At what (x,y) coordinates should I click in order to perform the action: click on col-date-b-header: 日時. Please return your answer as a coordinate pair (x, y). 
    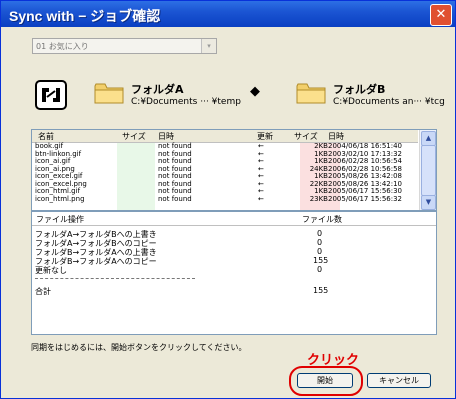
    Looking at the image, I should click on (336, 136).